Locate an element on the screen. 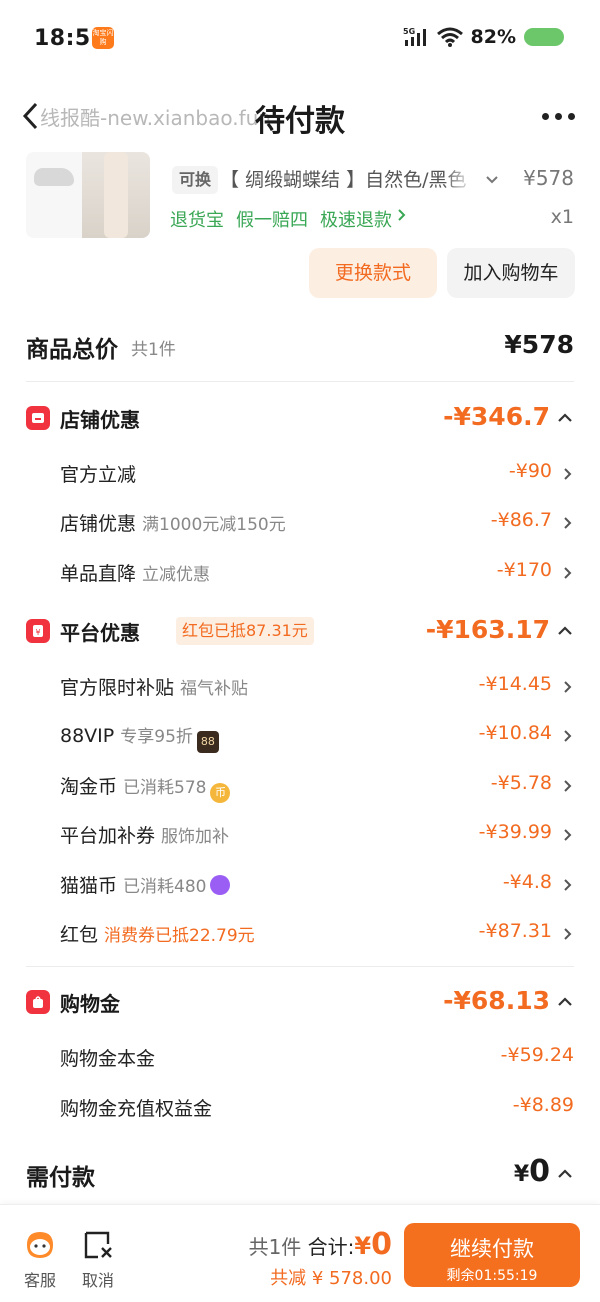  shopping-credit-header: 购物金 -¥68.13 is located at coordinates (300, 1004).